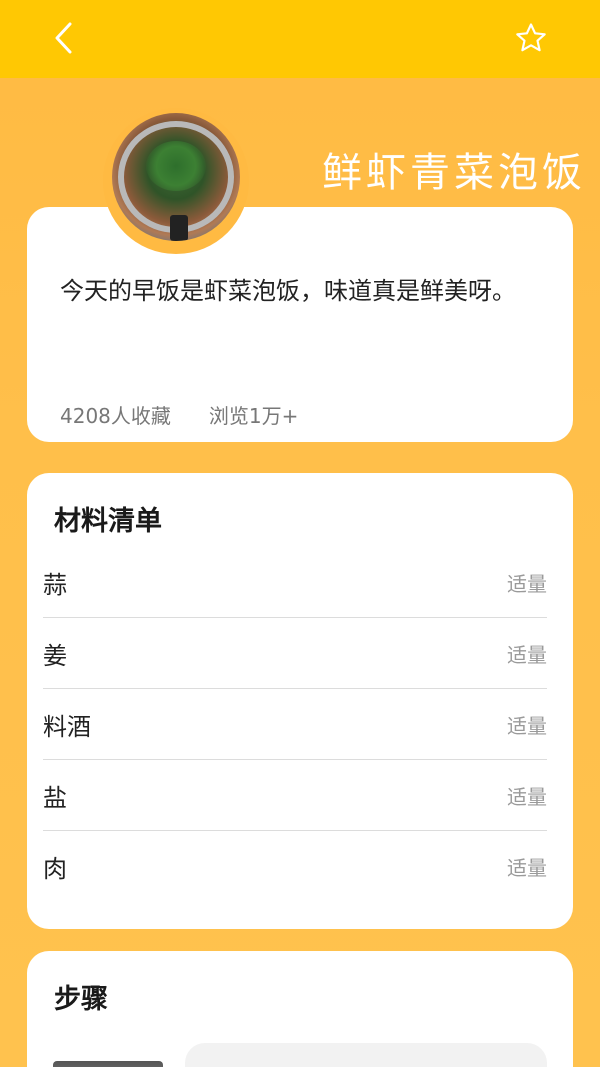 This screenshot has height=1067, width=600. Describe the element at coordinates (115, 416) in the screenshot. I see `favorites-count: 4208人收藏` at that location.